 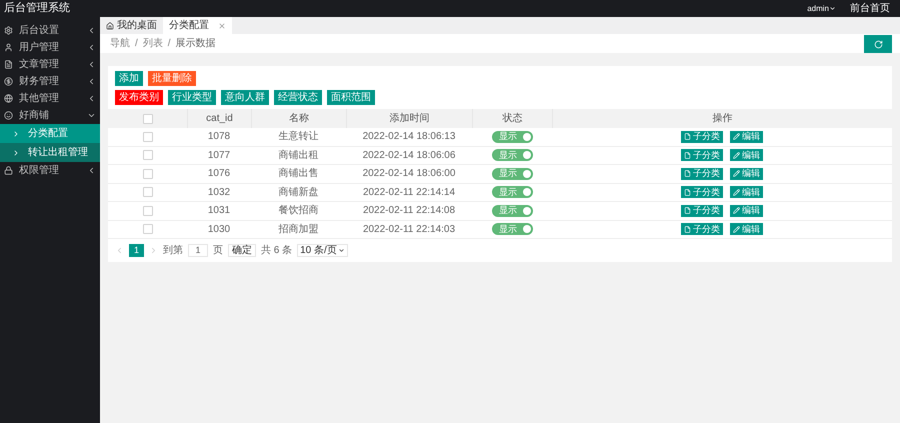 I want to click on toolbar-button: 批量删除, so click(x=172, y=78).